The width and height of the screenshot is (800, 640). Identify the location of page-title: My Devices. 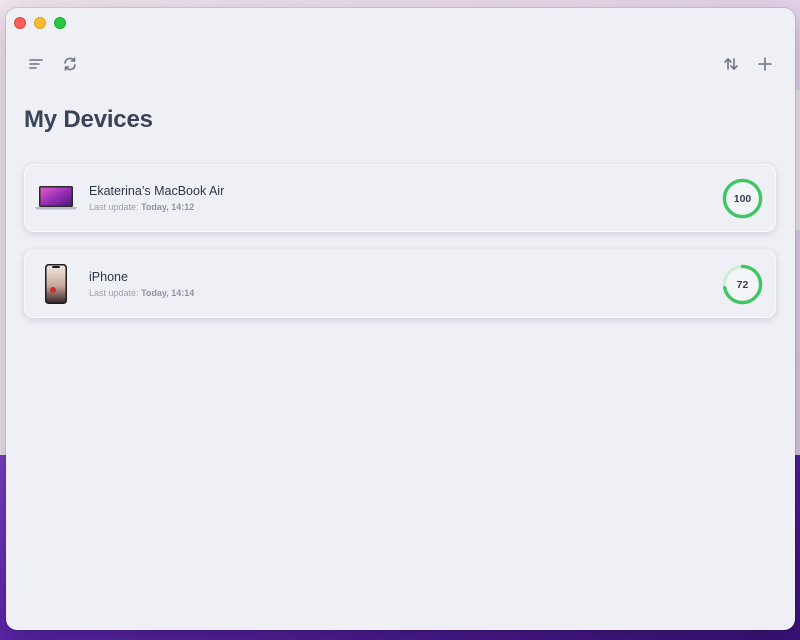
(88, 119).